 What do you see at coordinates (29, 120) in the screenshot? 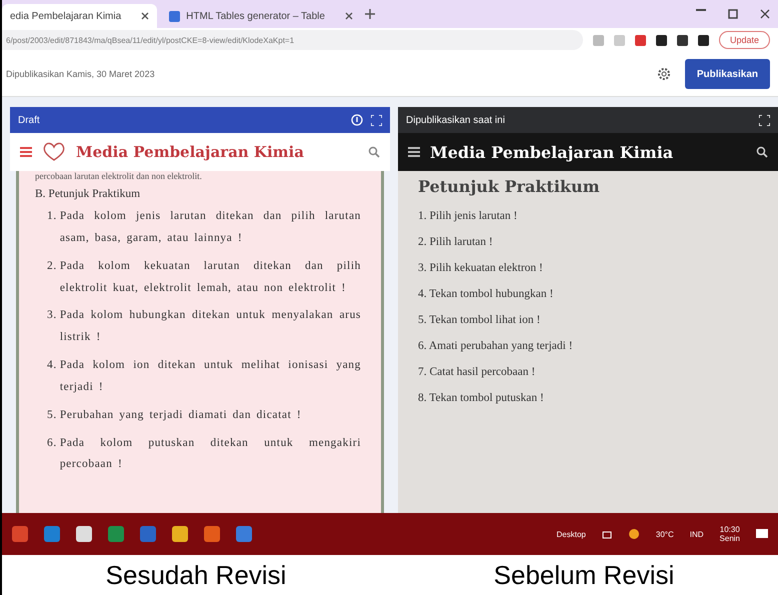
I see `draft-title: Draft` at bounding box center [29, 120].